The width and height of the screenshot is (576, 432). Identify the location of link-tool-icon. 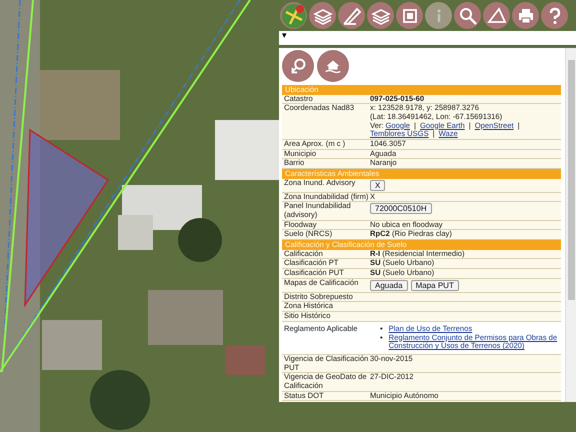
(298, 66).